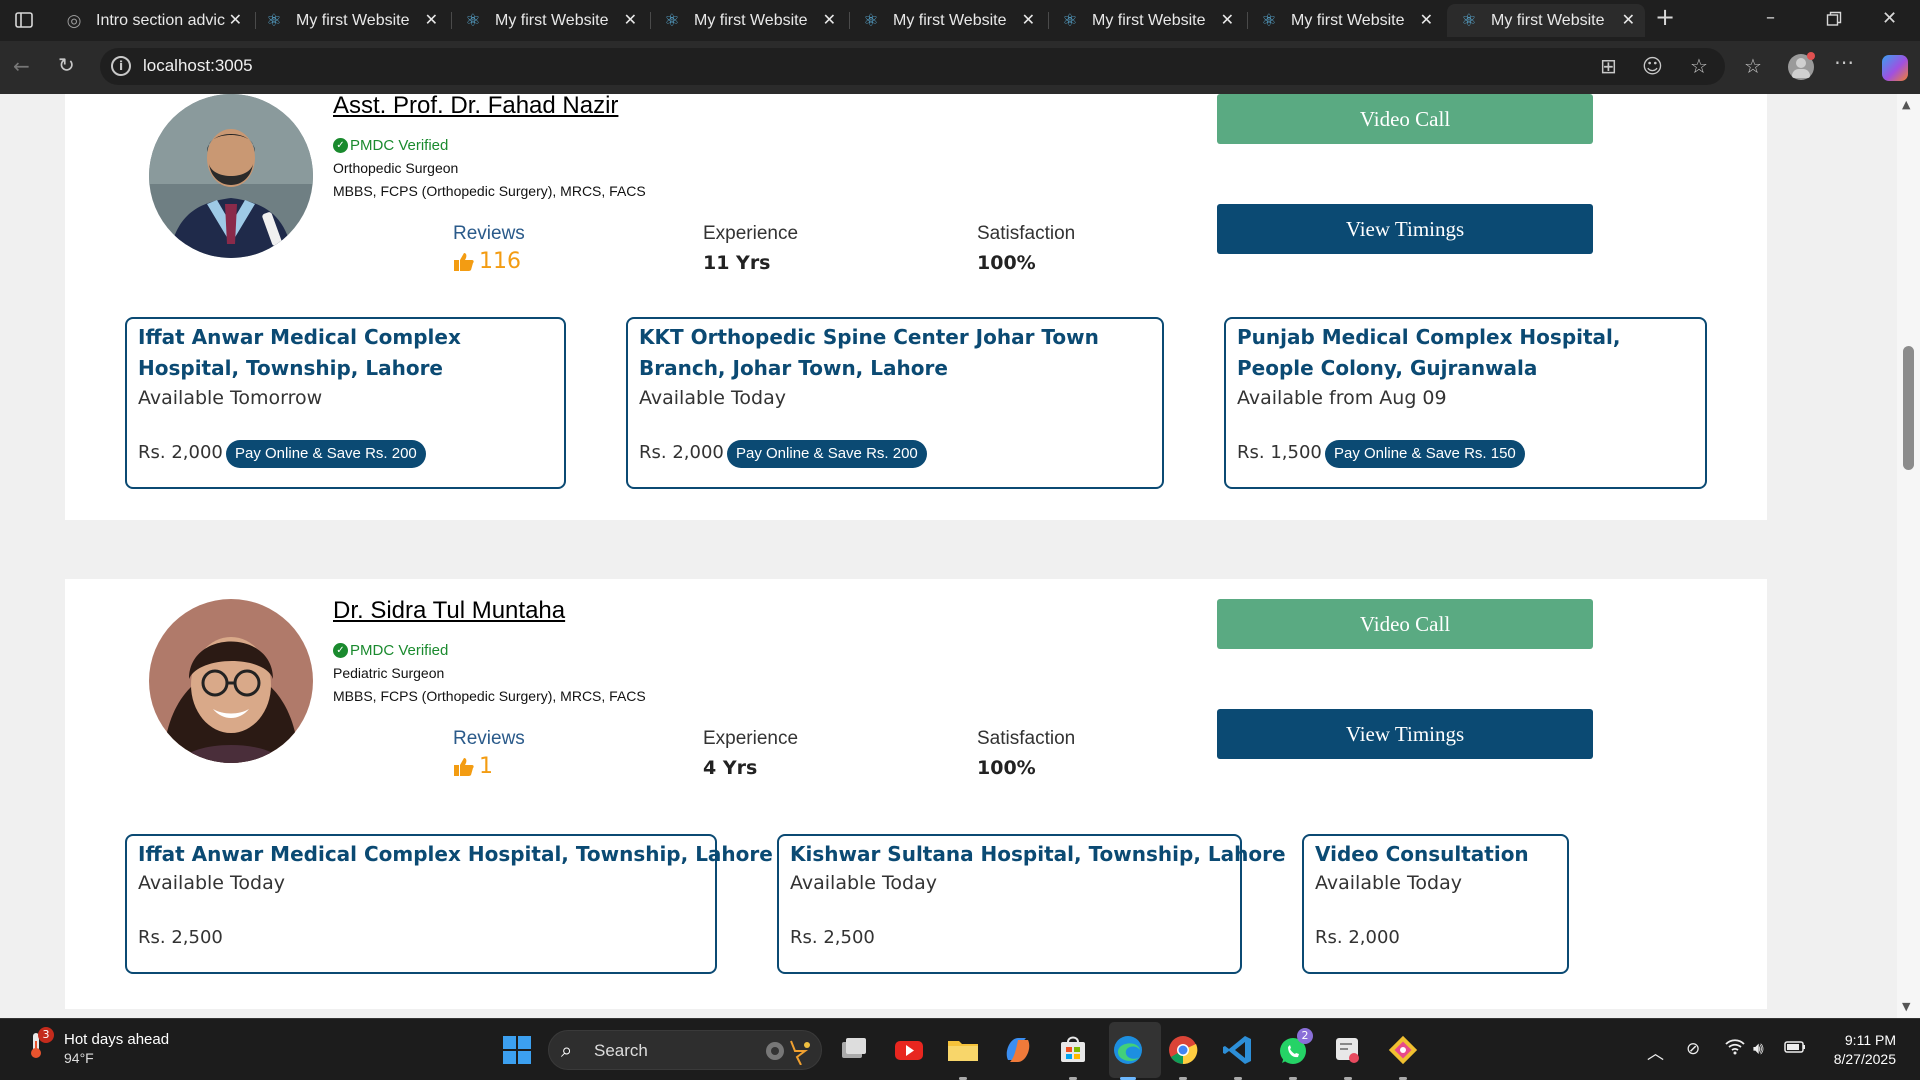 This screenshot has height=1080, width=1920. I want to click on address-bar: i localhost:3005 ⊞ ☺ ☆, so click(912, 66).